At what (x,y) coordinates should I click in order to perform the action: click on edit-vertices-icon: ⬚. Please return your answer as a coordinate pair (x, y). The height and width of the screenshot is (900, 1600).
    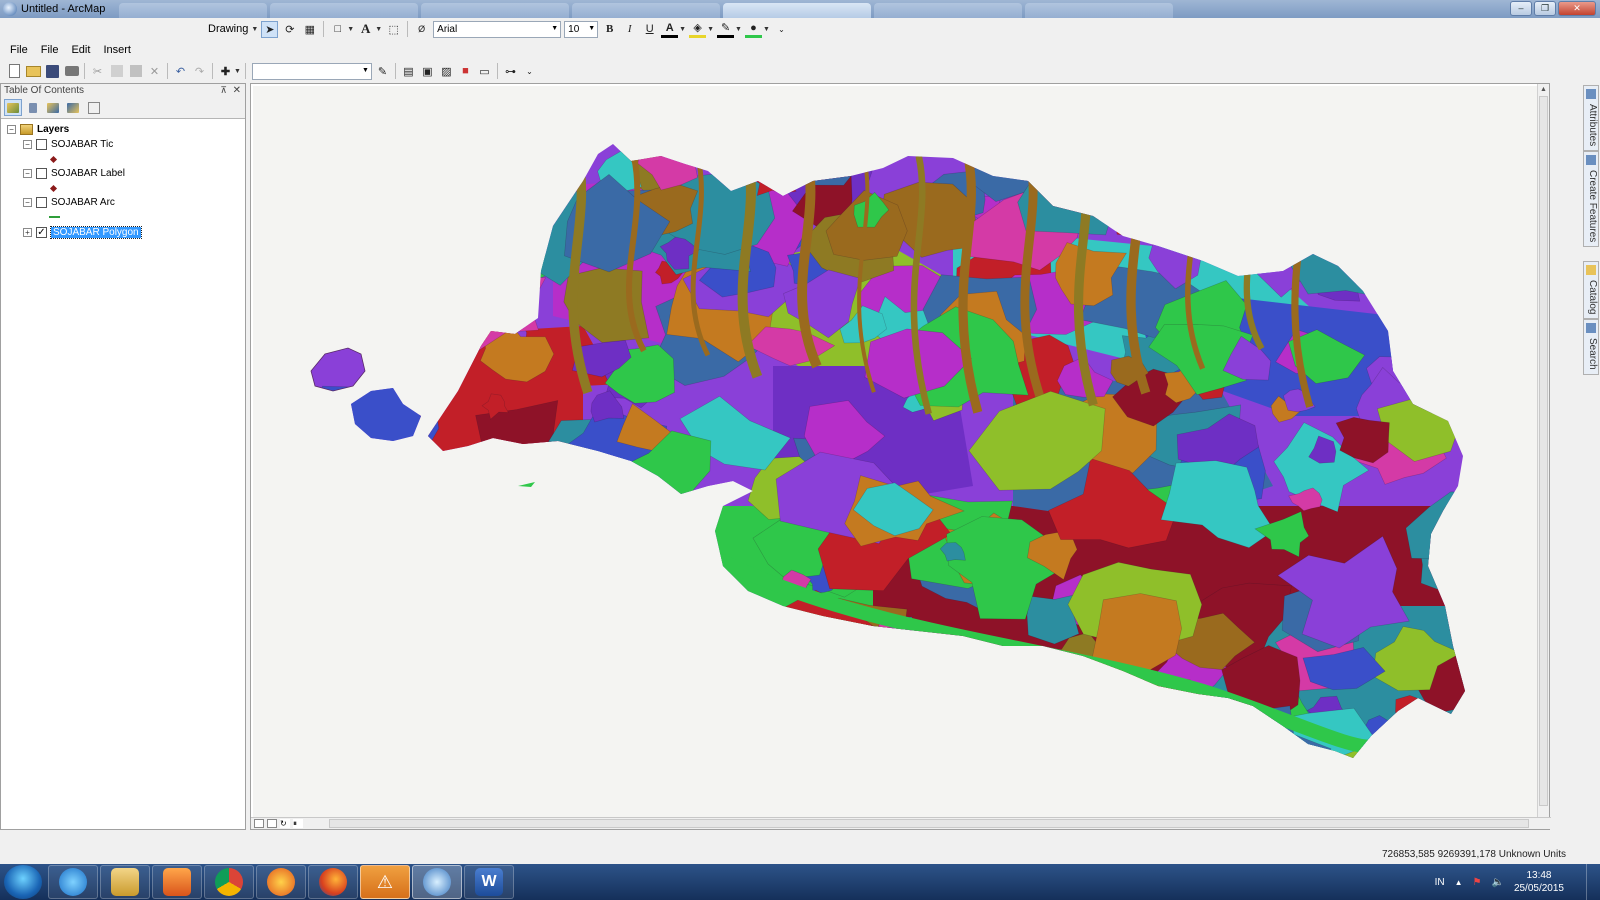
    Looking at the image, I should click on (393, 29).